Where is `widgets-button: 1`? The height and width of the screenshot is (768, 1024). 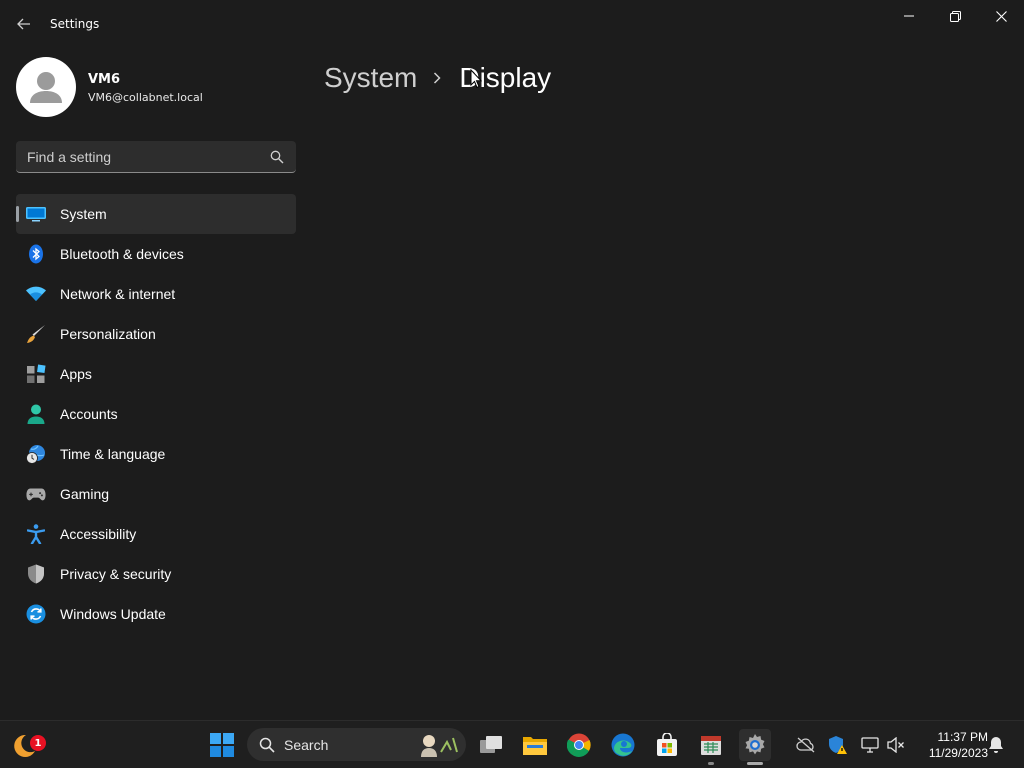
widgets-button: 1 is located at coordinates (27, 745).